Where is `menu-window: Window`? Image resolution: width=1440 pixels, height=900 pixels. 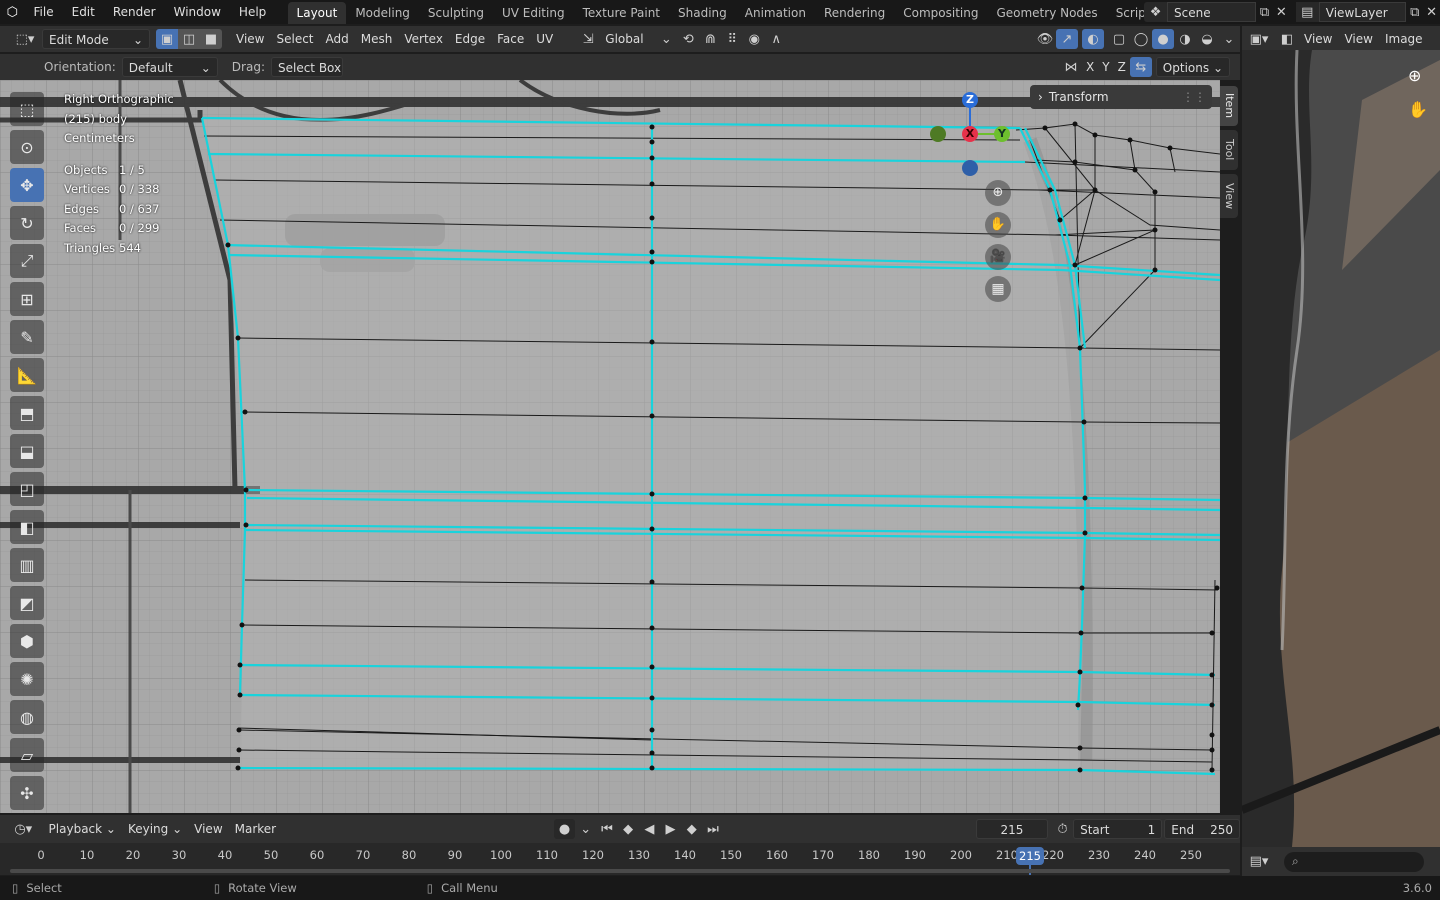
menu-window: Window is located at coordinates (197, 12).